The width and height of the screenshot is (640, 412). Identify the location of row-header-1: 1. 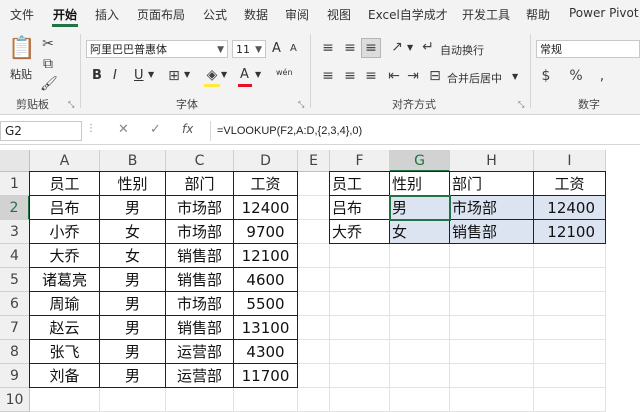
(15, 184).